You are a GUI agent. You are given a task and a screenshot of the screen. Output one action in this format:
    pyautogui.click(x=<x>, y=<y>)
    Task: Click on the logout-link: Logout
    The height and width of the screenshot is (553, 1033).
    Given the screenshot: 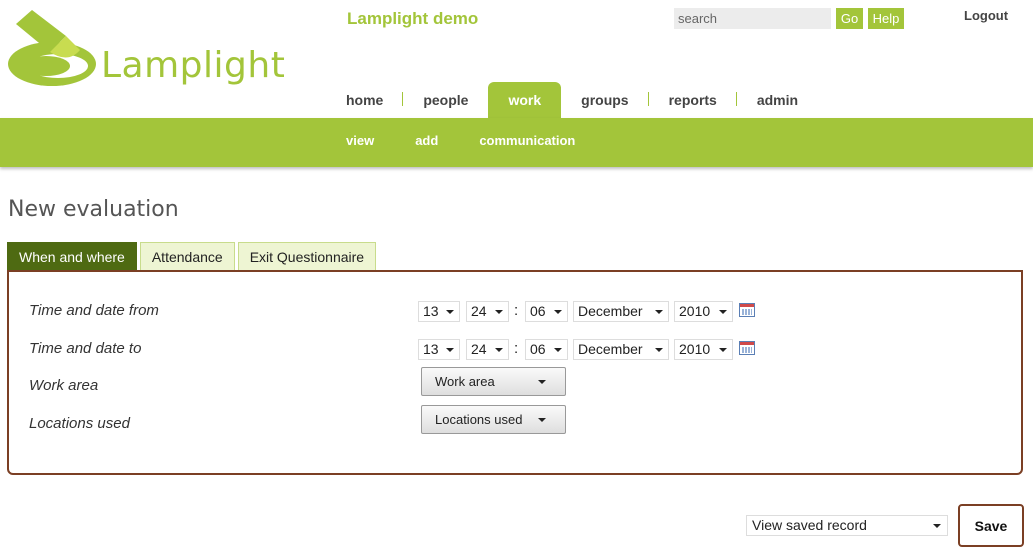 What is the action you would take?
    pyautogui.click(x=986, y=15)
    